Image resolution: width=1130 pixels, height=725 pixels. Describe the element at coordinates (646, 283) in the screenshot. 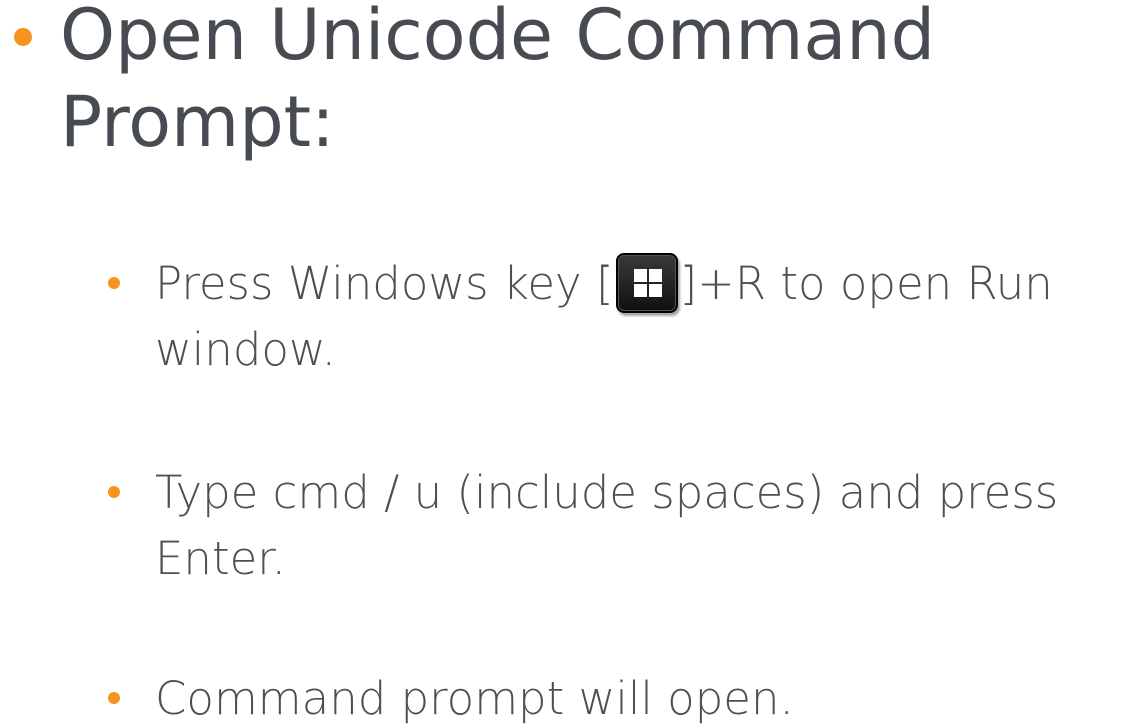

I see `windows-key-icon` at that location.